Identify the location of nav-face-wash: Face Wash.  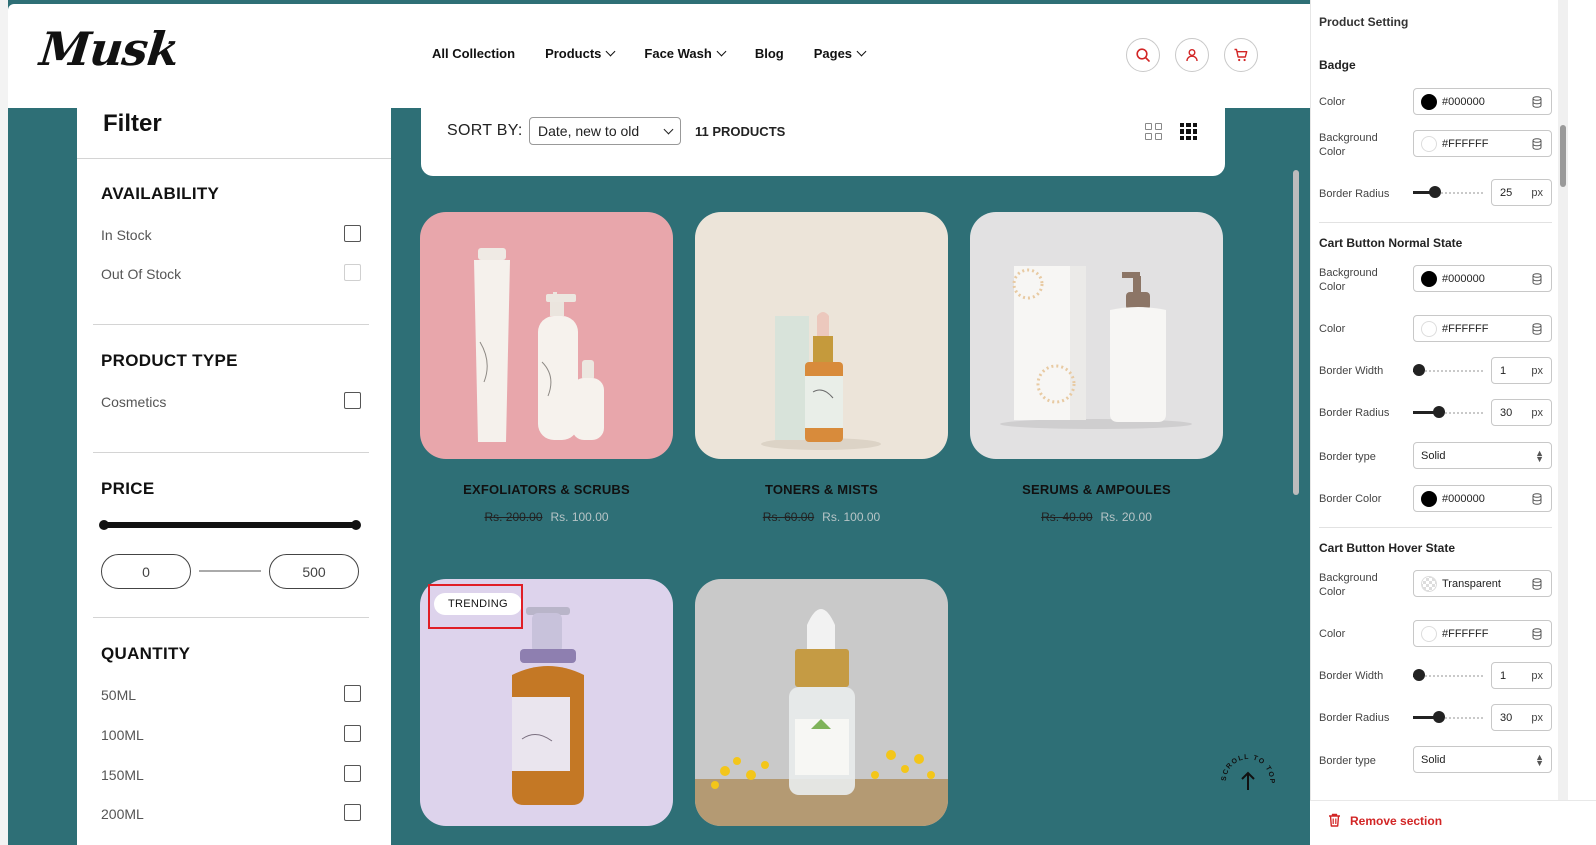
(685, 53).